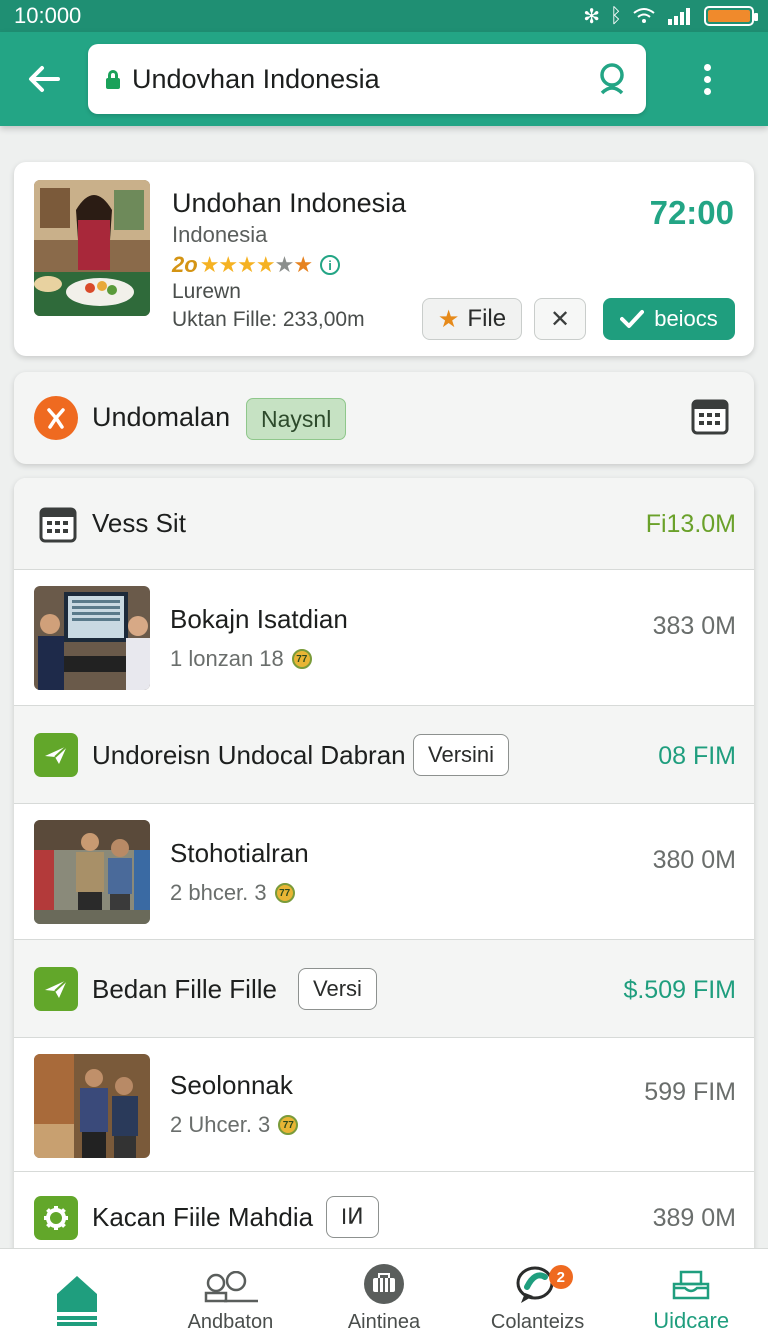 Image resolution: width=768 pixels, height=1344 pixels. I want to click on tray-icon, so click(691, 1285).